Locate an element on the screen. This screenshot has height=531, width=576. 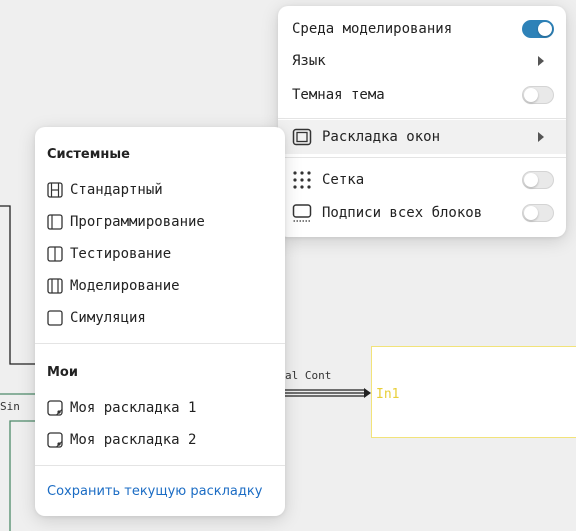
layout-item-modeling: Моделирование is located at coordinates (160, 286).